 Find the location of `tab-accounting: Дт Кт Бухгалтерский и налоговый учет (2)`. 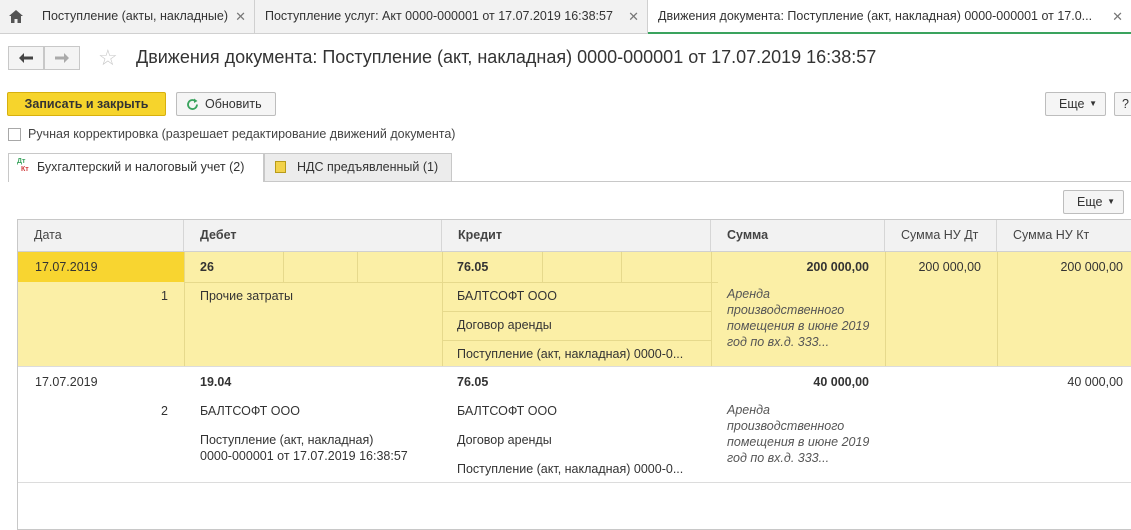

tab-accounting: Дт Кт Бухгалтерский и налоговый учет (2) is located at coordinates (136, 167).